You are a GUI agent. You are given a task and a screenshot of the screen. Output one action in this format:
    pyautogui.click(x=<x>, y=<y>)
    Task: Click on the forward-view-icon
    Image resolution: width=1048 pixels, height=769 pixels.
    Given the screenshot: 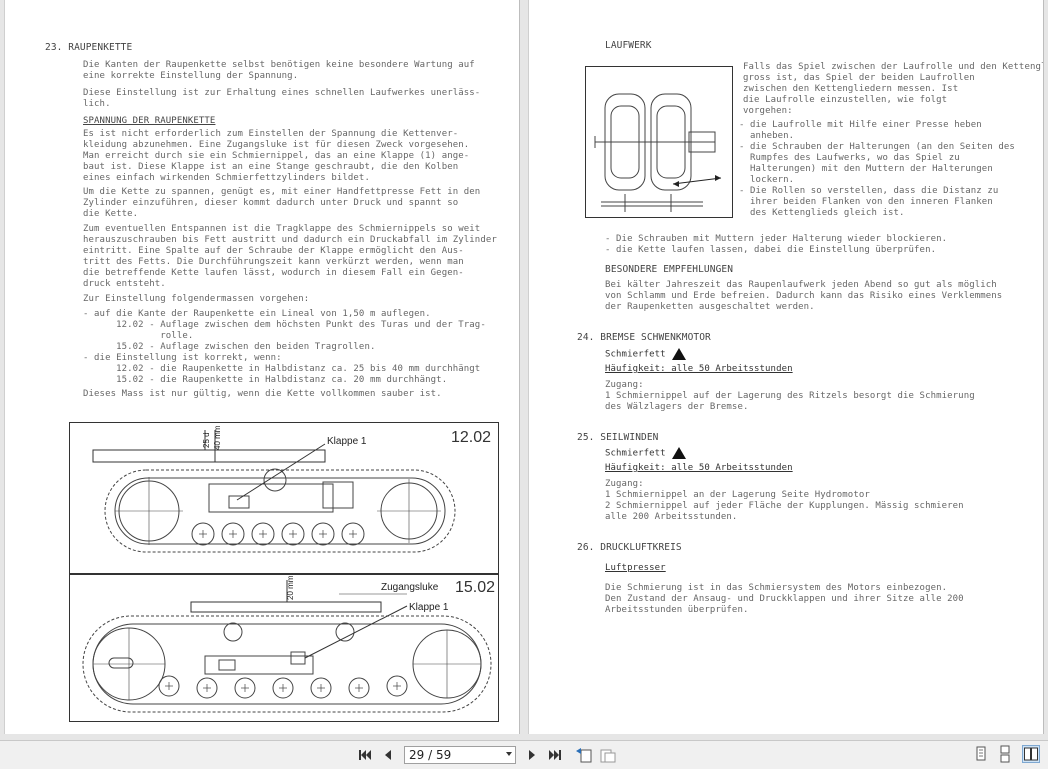 What is the action you would take?
    pyautogui.click(x=608, y=756)
    